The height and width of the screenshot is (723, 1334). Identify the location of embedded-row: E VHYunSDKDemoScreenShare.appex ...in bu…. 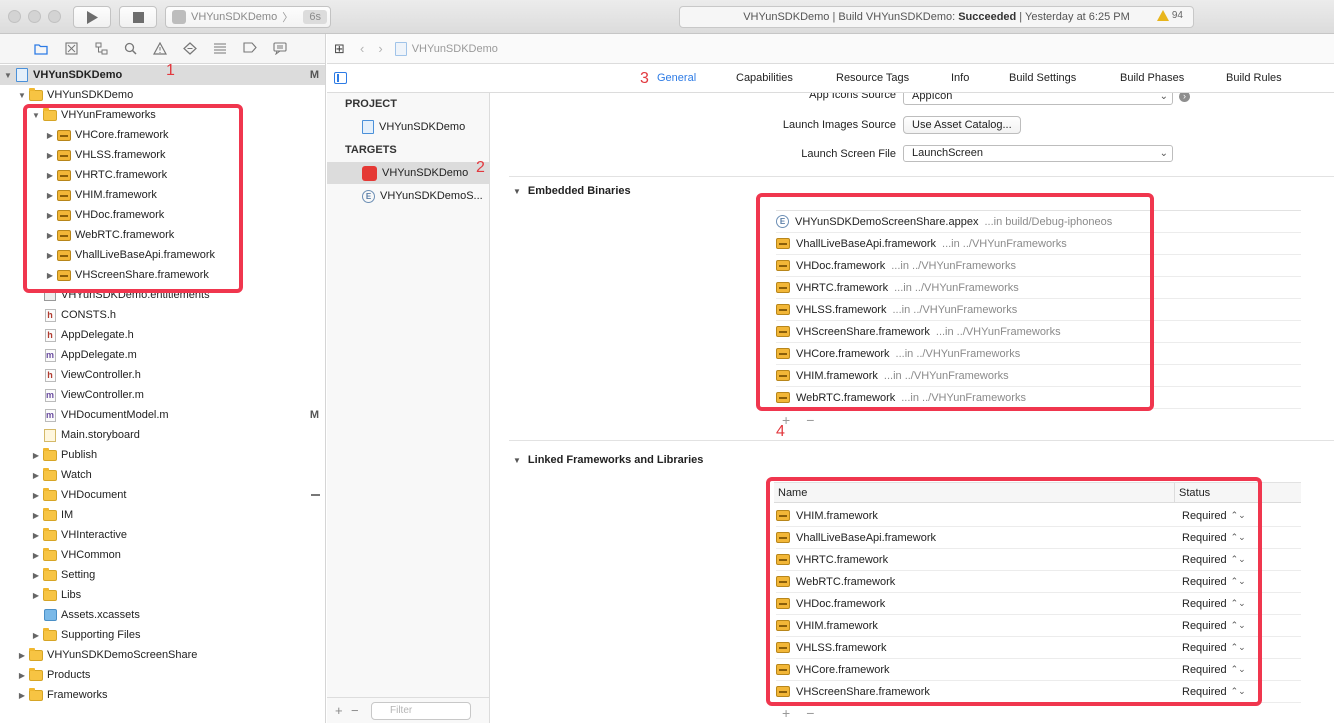
(1038, 222).